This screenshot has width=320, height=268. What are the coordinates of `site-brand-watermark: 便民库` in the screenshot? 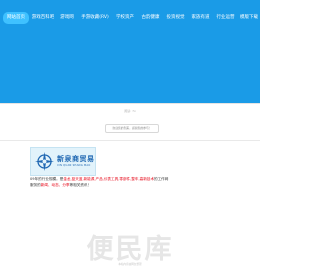 It's located at (130, 249).